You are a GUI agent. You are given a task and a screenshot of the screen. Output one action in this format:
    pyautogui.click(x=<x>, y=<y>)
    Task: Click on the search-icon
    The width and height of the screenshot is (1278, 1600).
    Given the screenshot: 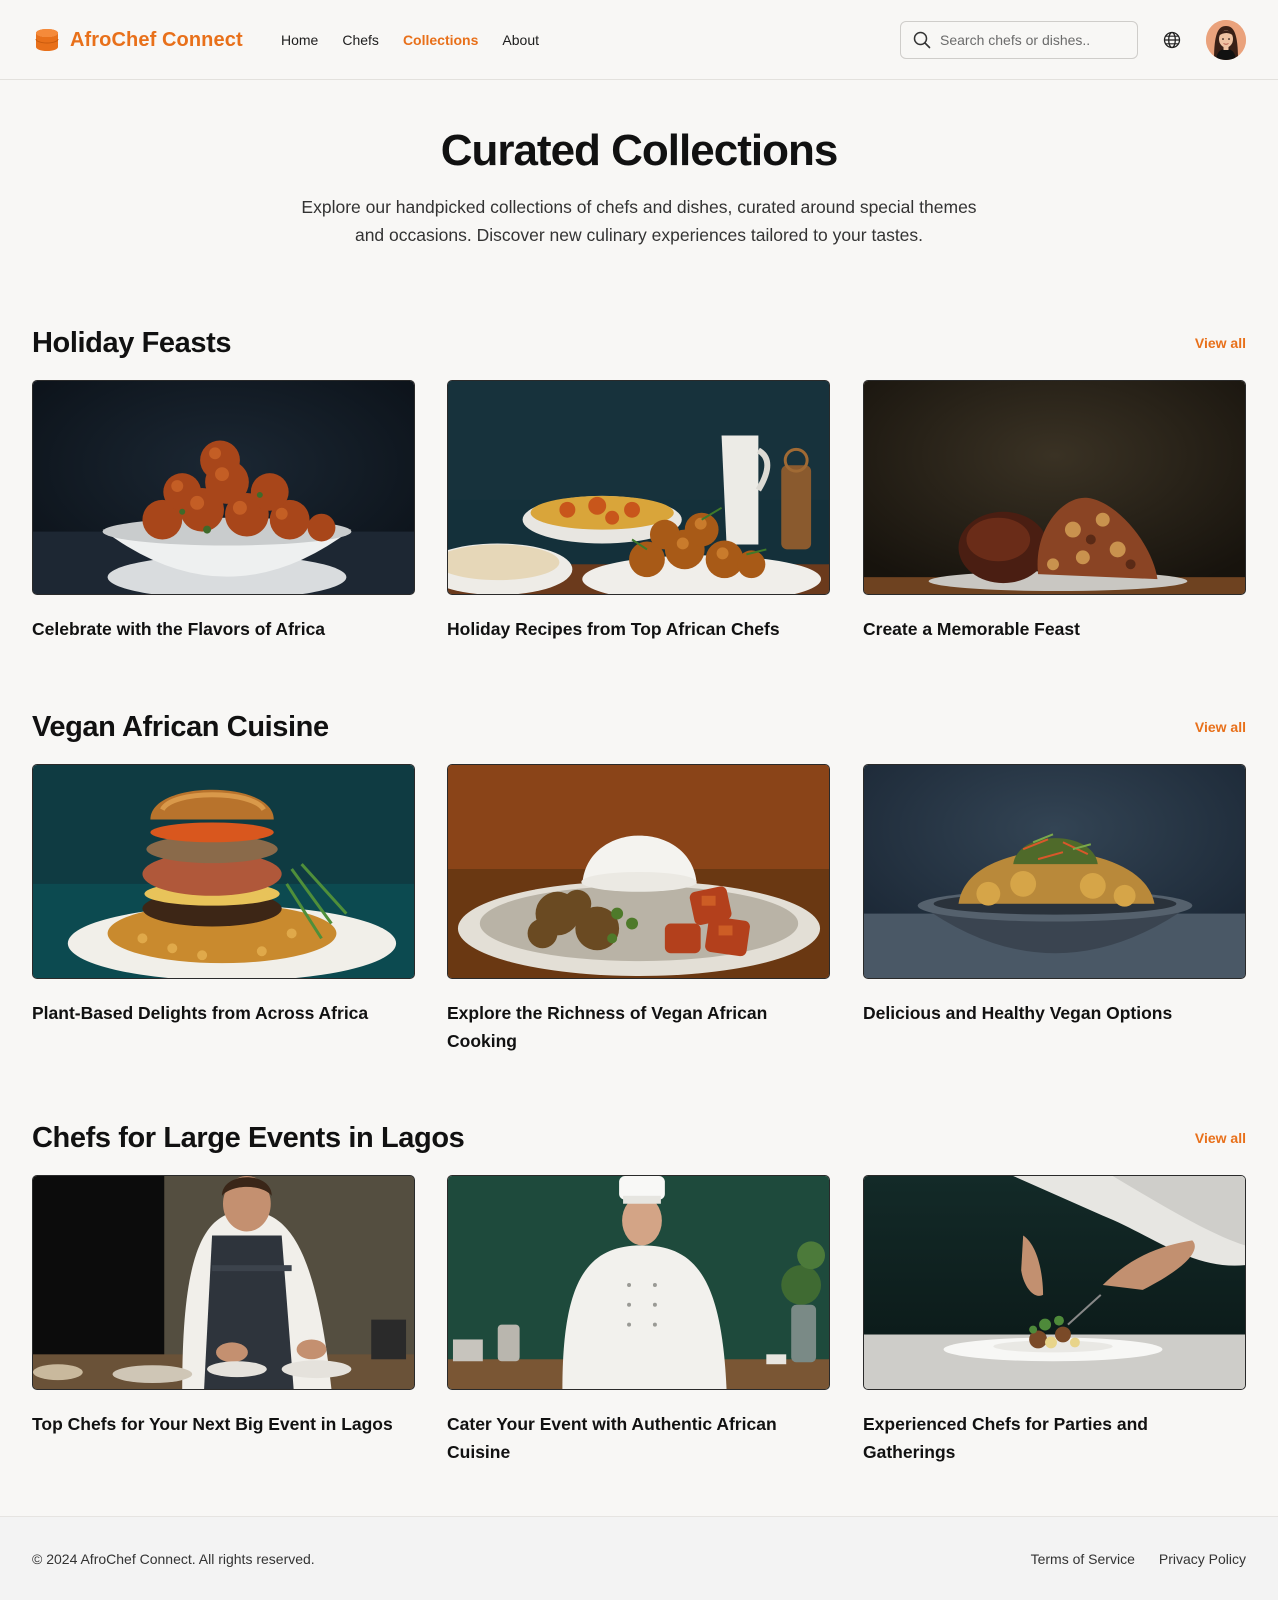 What is the action you would take?
    pyautogui.click(x=922, y=40)
    